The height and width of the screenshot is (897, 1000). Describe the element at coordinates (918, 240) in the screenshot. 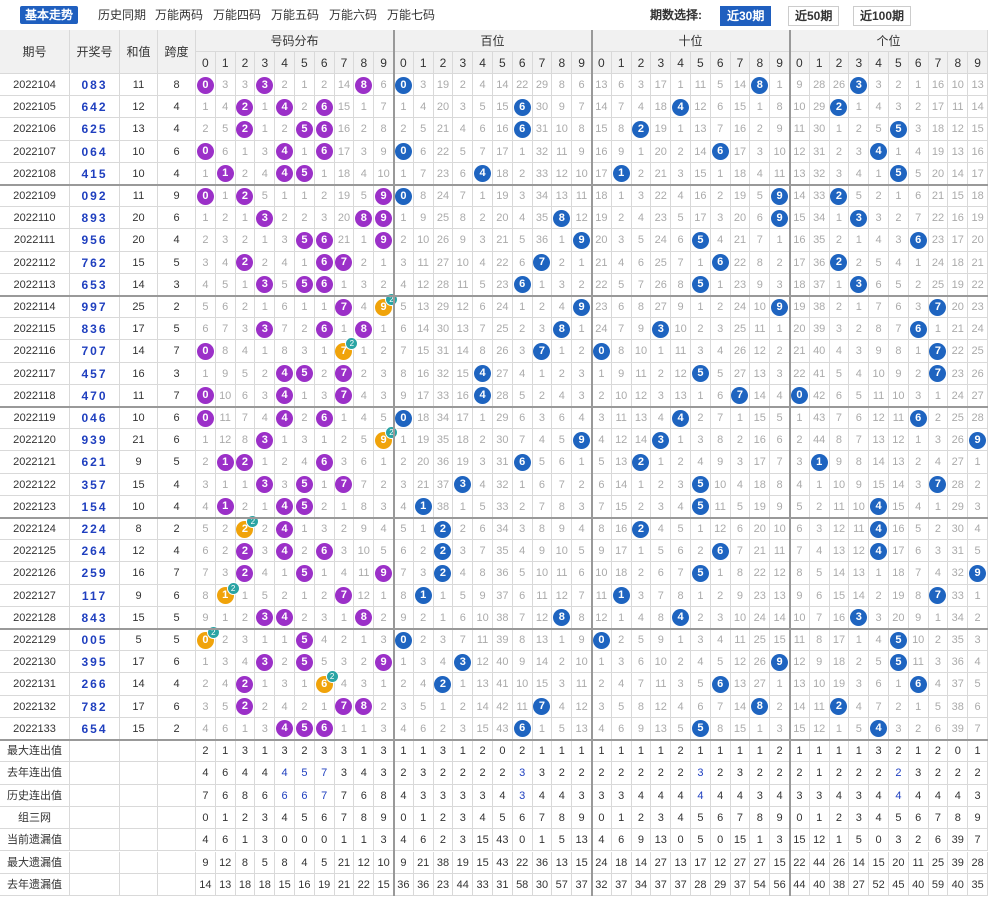

I see `cell-ones: 6` at that location.